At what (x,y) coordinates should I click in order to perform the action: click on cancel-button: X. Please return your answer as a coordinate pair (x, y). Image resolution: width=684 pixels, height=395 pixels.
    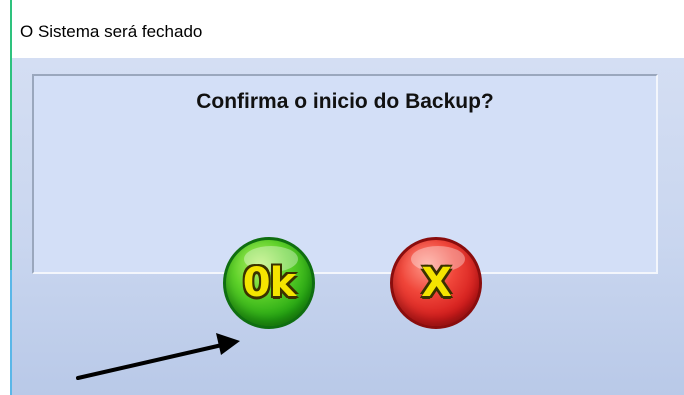
    Looking at the image, I should click on (436, 283).